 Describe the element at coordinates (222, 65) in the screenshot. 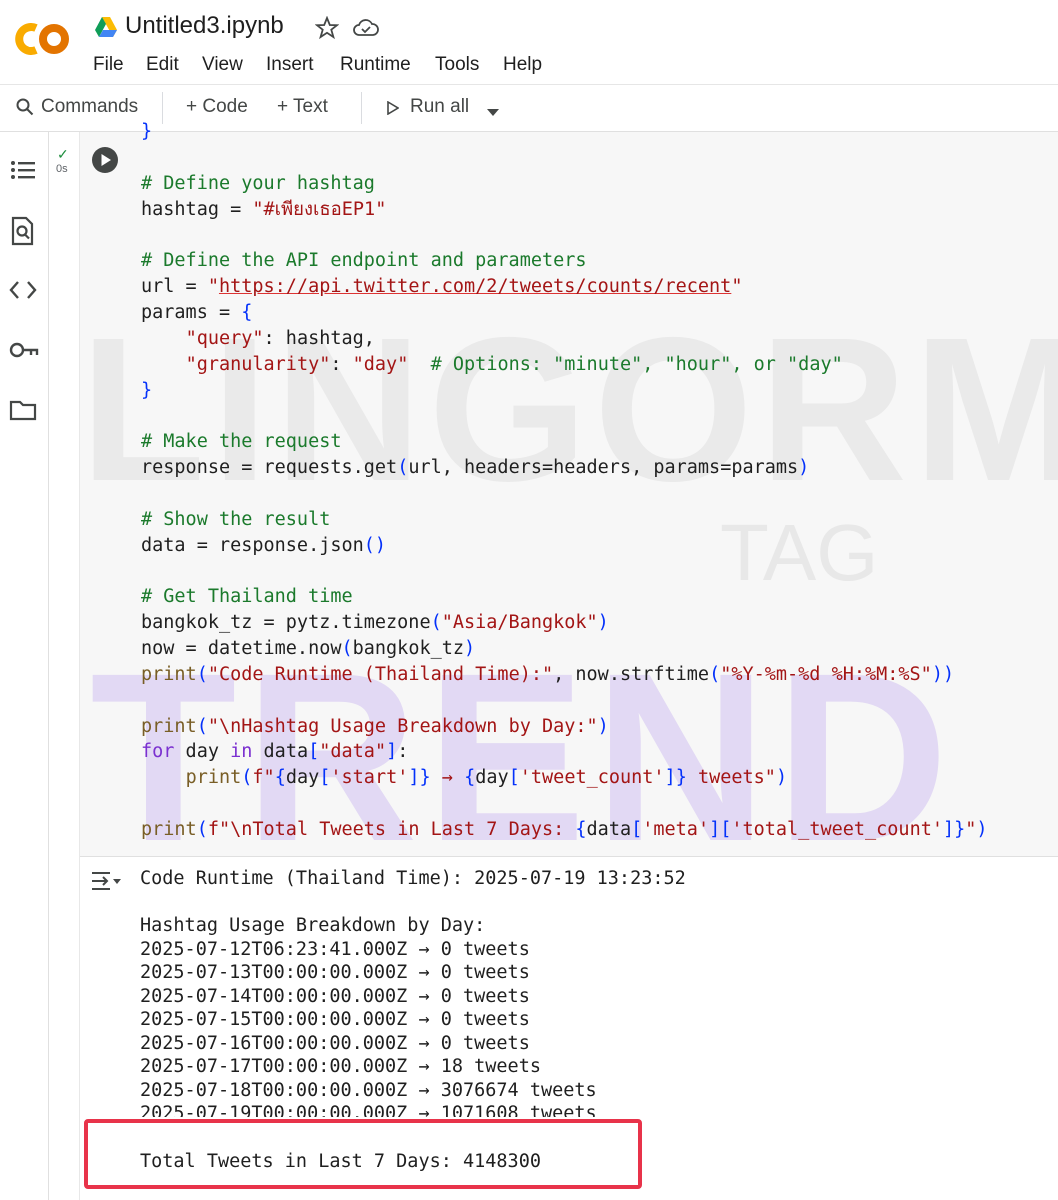

I see `menu-view: View` at that location.